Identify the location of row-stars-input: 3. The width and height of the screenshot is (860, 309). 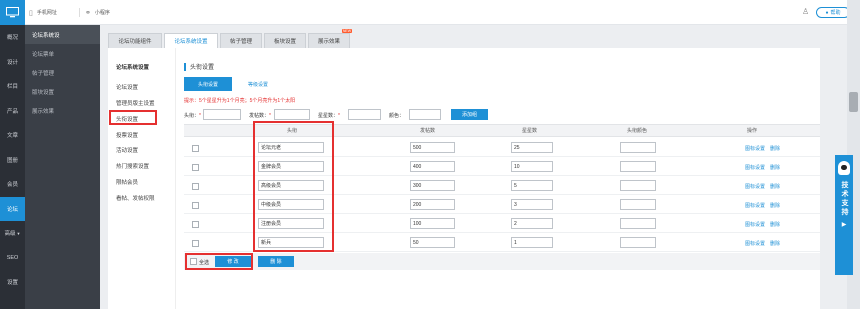
(532, 204).